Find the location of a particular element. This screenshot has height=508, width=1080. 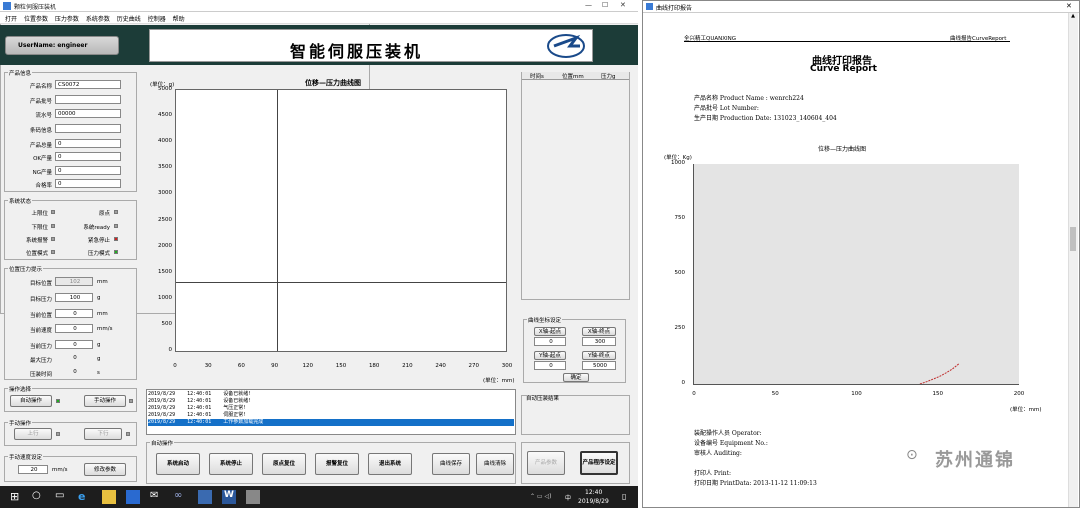

company-logo-icon is located at coordinates (566, 46).